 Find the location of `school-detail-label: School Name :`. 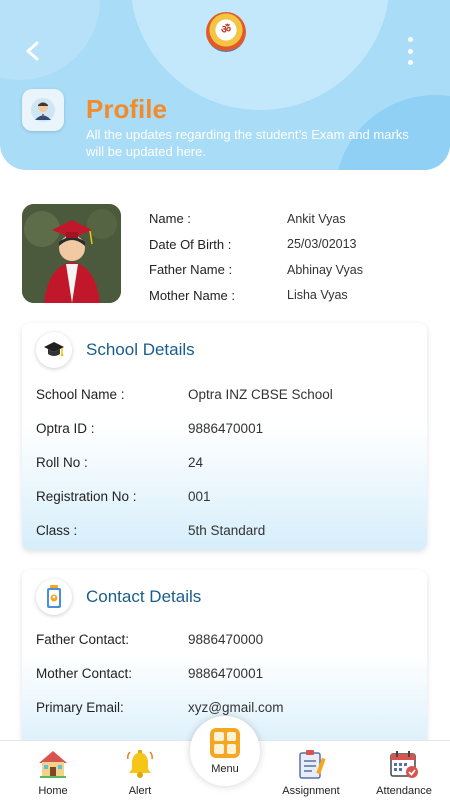

school-detail-label: School Name : is located at coordinates (80, 395).